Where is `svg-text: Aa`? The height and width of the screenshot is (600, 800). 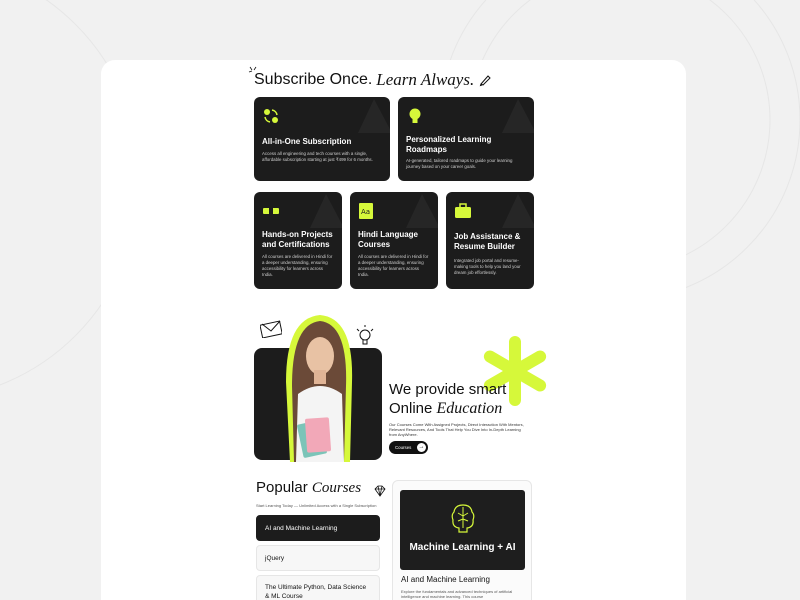
svg-text: Aa is located at coordinates (365, 212).